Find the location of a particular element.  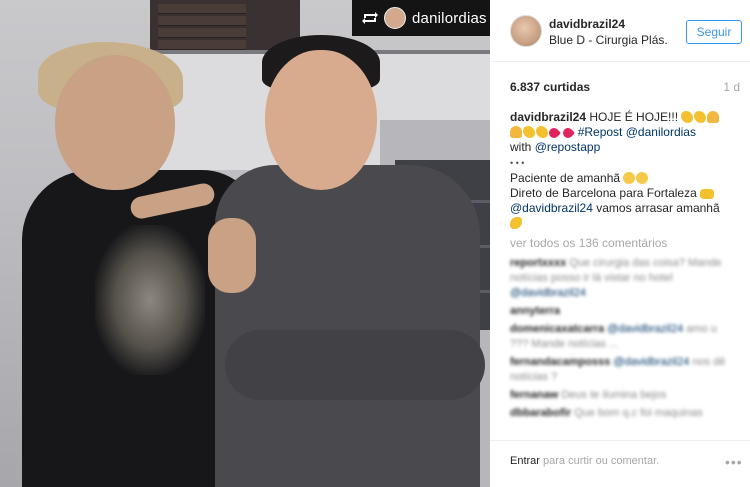

comment-item: annyterra is located at coordinates (624, 311).